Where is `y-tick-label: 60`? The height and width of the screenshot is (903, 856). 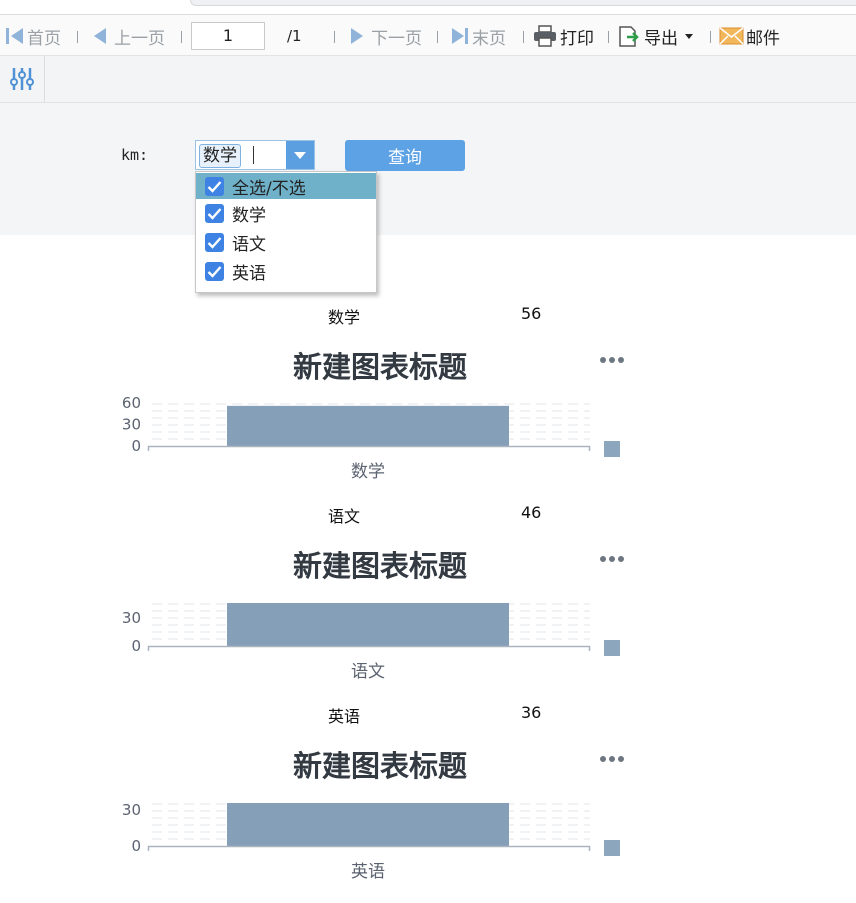 y-tick-label: 60 is located at coordinates (131, 403).